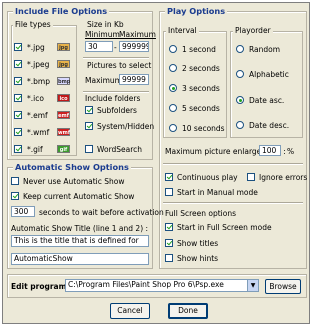 This screenshot has height=328, width=320. I want to click on file-type-label: *.bmp, so click(38, 81).